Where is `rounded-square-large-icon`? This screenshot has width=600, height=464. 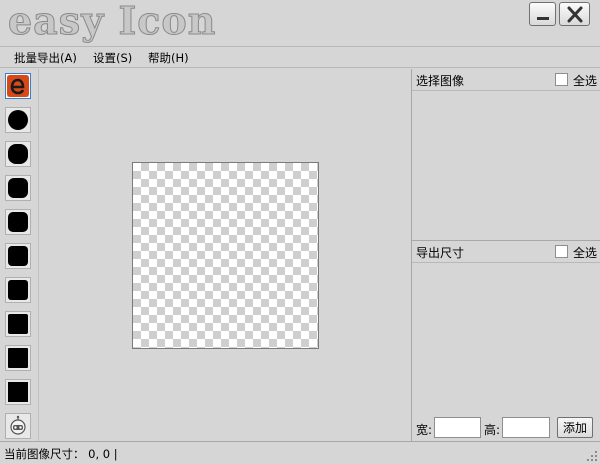 rounded-square-large-icon is located at coordinates (18, 154).